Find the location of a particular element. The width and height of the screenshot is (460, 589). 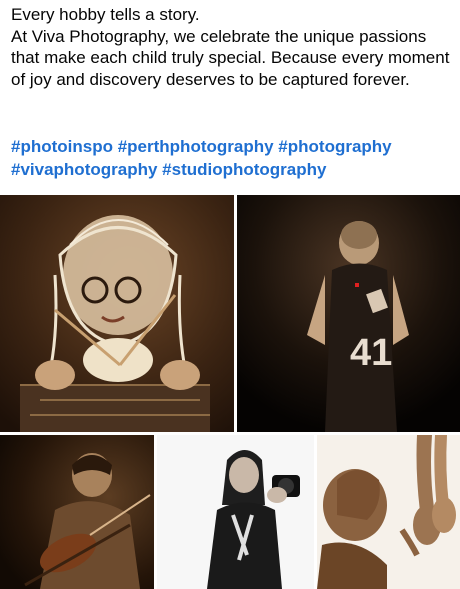

photo-ballet-shoes-image is located at coordinates (388, 512).